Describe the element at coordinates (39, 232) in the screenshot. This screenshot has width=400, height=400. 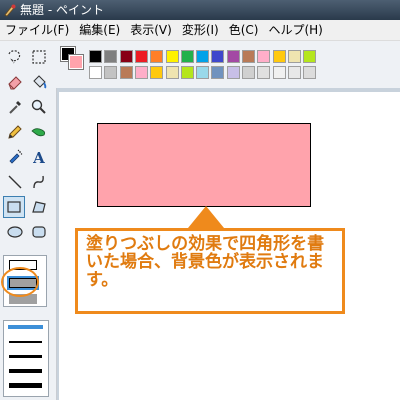
I see `rounded-rect-icon` at that location.